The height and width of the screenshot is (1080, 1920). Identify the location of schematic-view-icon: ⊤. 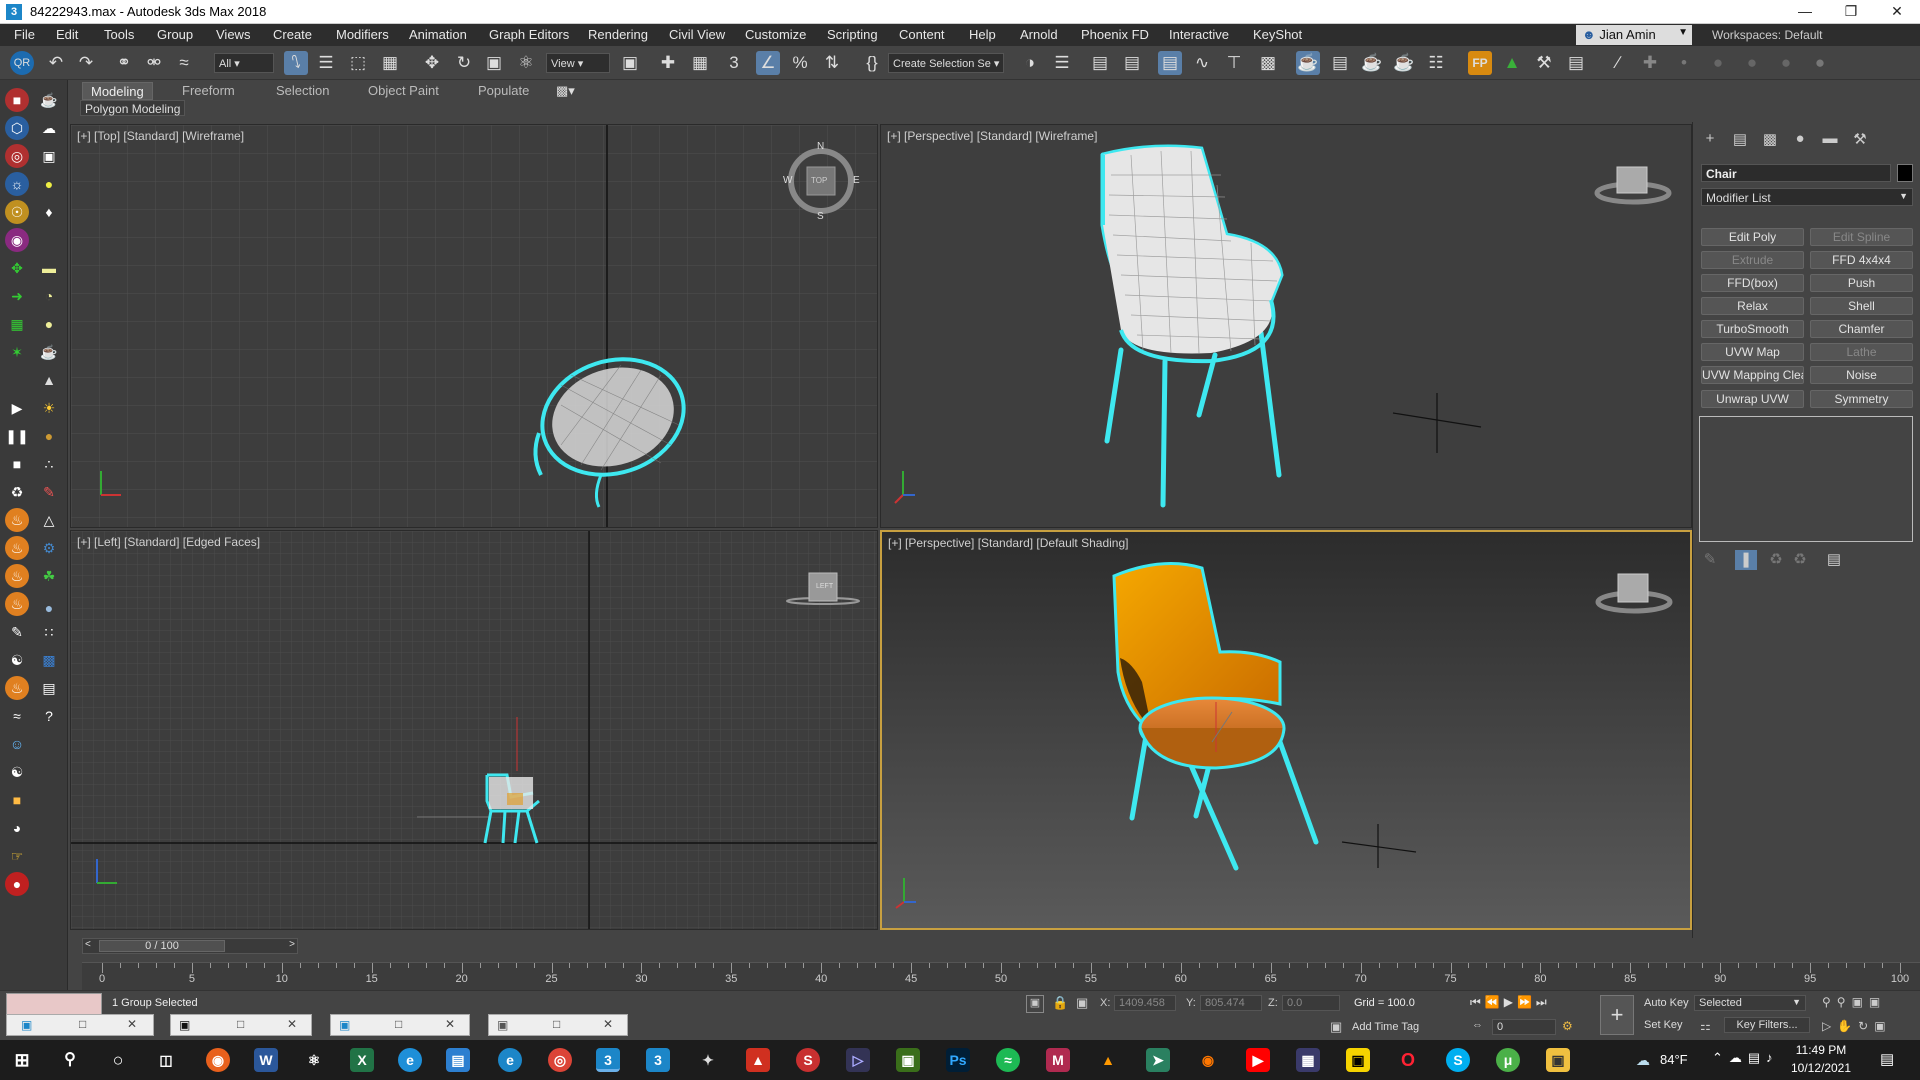
(1234, 63).